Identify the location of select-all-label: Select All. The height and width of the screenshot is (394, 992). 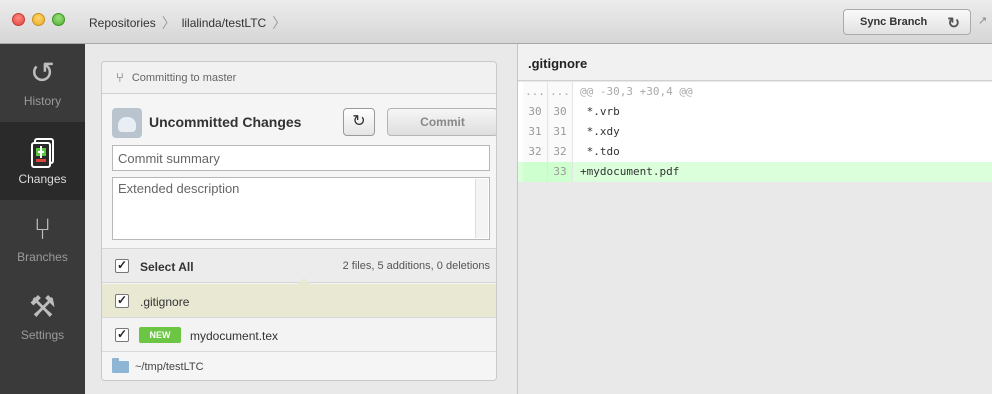
(167, 267).